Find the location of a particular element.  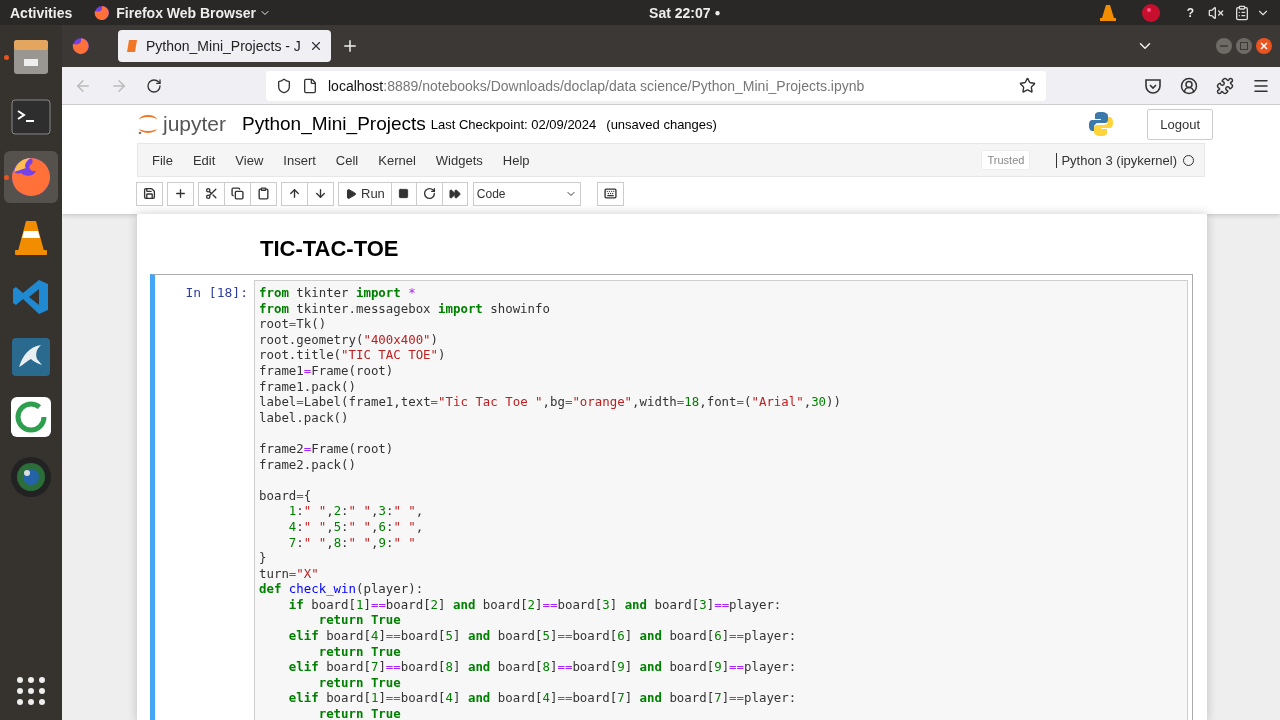

move-down-button is located at coordinates (320, 193).